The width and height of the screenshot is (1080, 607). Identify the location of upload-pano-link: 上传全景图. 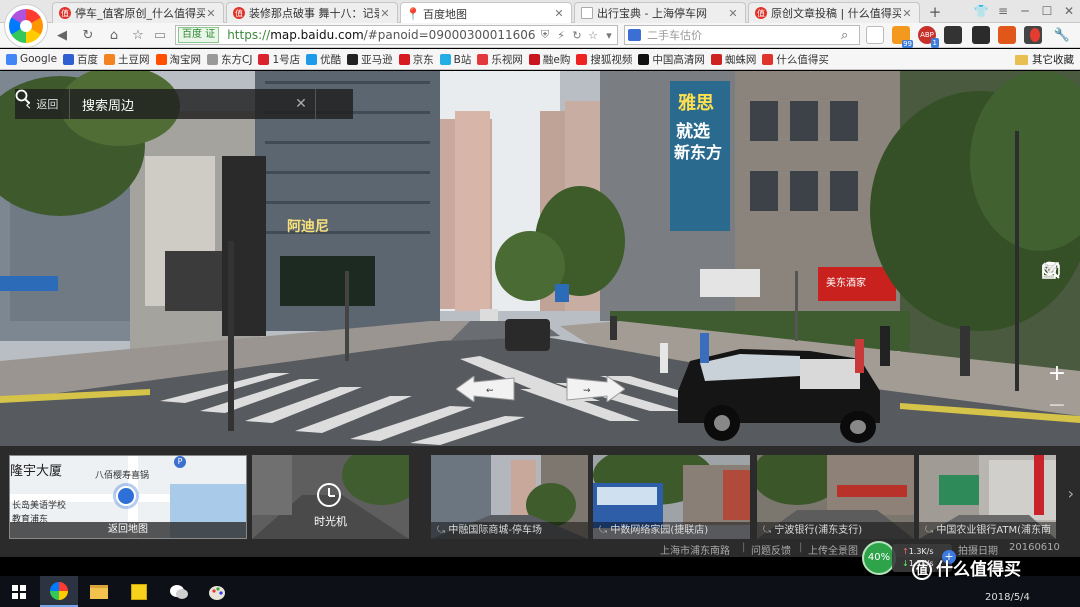
(833, 549).